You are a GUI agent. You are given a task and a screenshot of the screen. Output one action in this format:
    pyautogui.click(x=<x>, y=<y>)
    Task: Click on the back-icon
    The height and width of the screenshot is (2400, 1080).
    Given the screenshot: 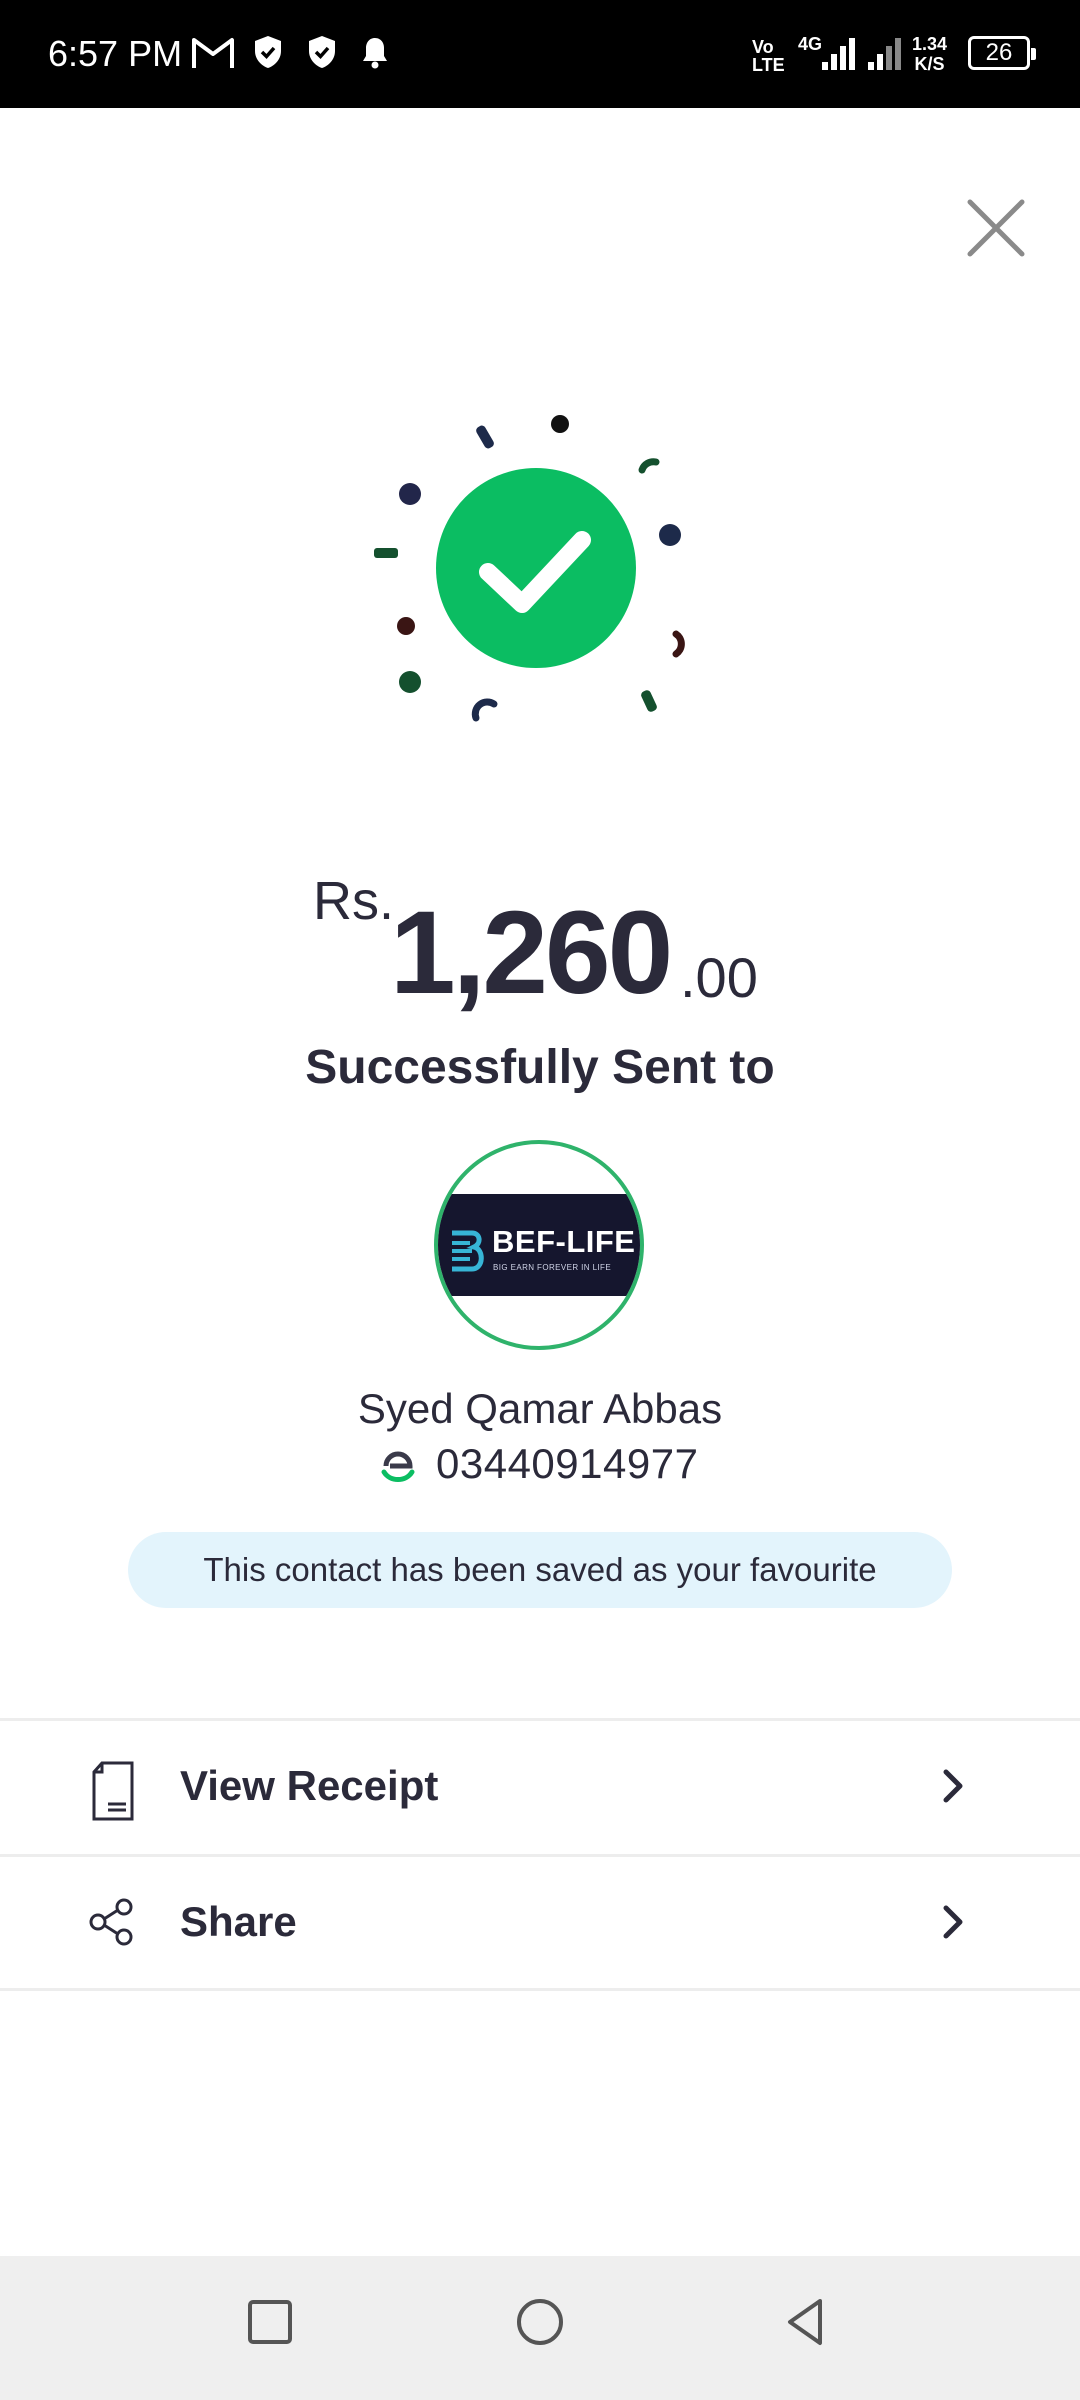 What is the action you would take?
    pyautogui.click(x=806, y=2322)
    